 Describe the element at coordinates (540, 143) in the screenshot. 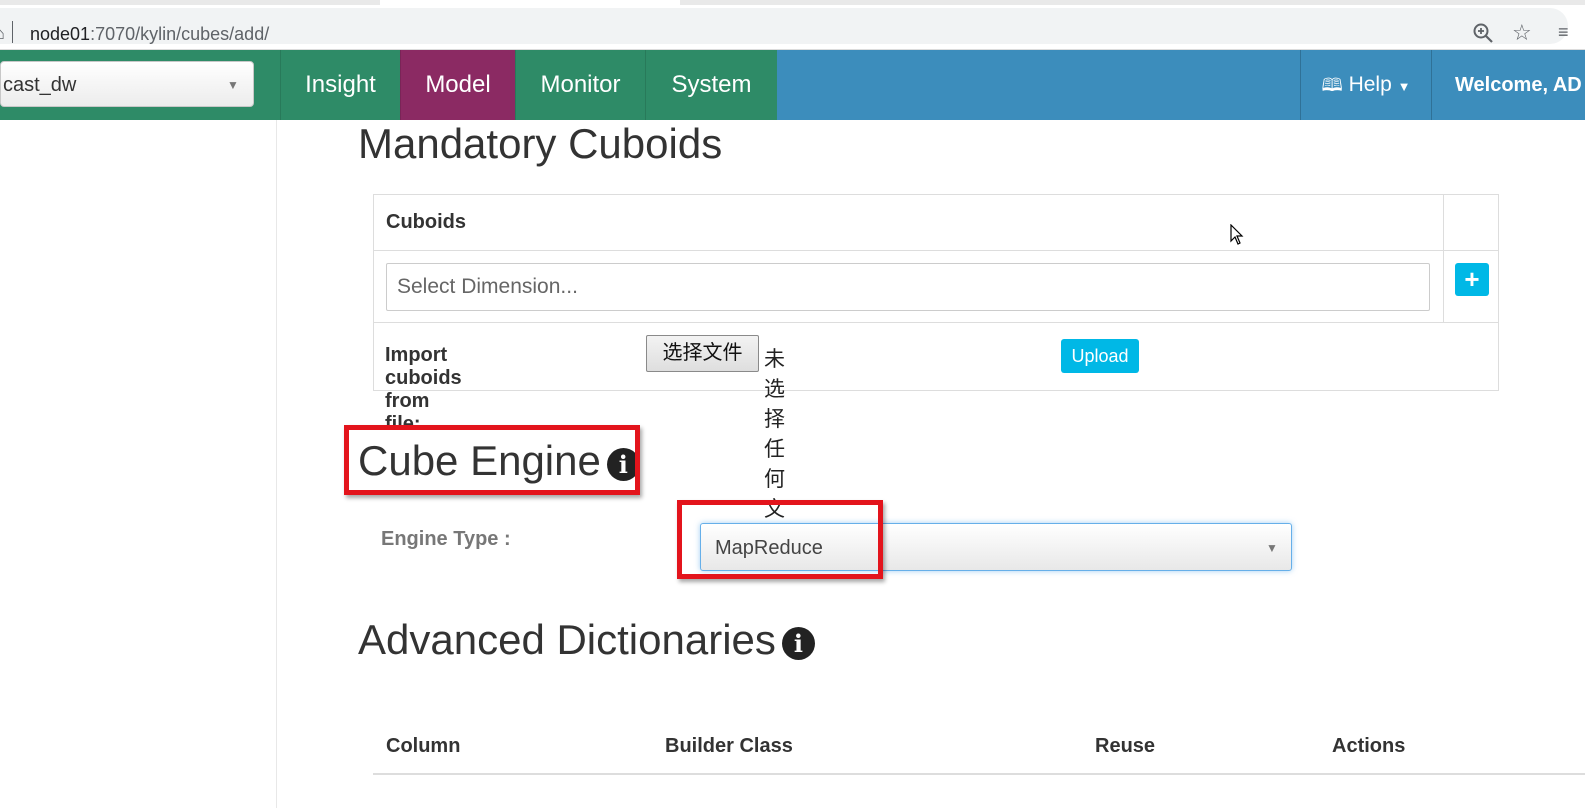

I see `mandatory-cuboids-title: Mandatory Cuboids` at that location.